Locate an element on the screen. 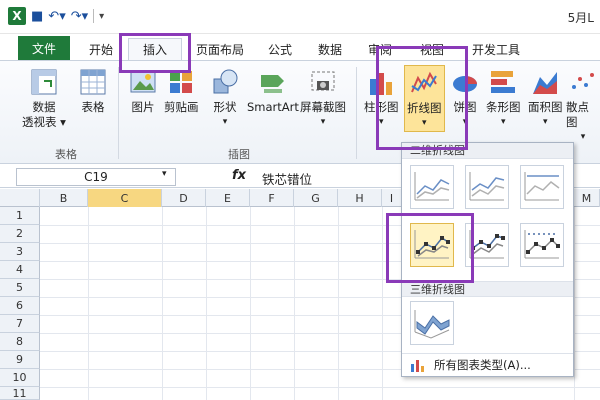 This screenshot has height=400, width=600. annotation-box-line-markers is located at coordinates (430, 248).